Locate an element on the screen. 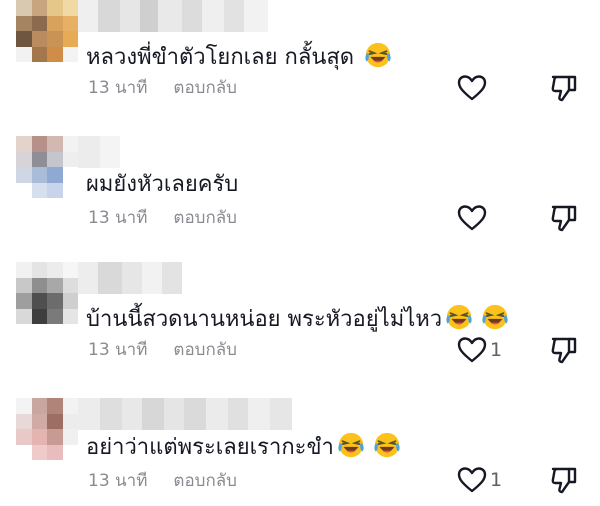 The image size is (600, 506). comment-text: หลวงพี่ขำตัวโยกเลย กลั้นสุด is located at coordinates (239, 56).